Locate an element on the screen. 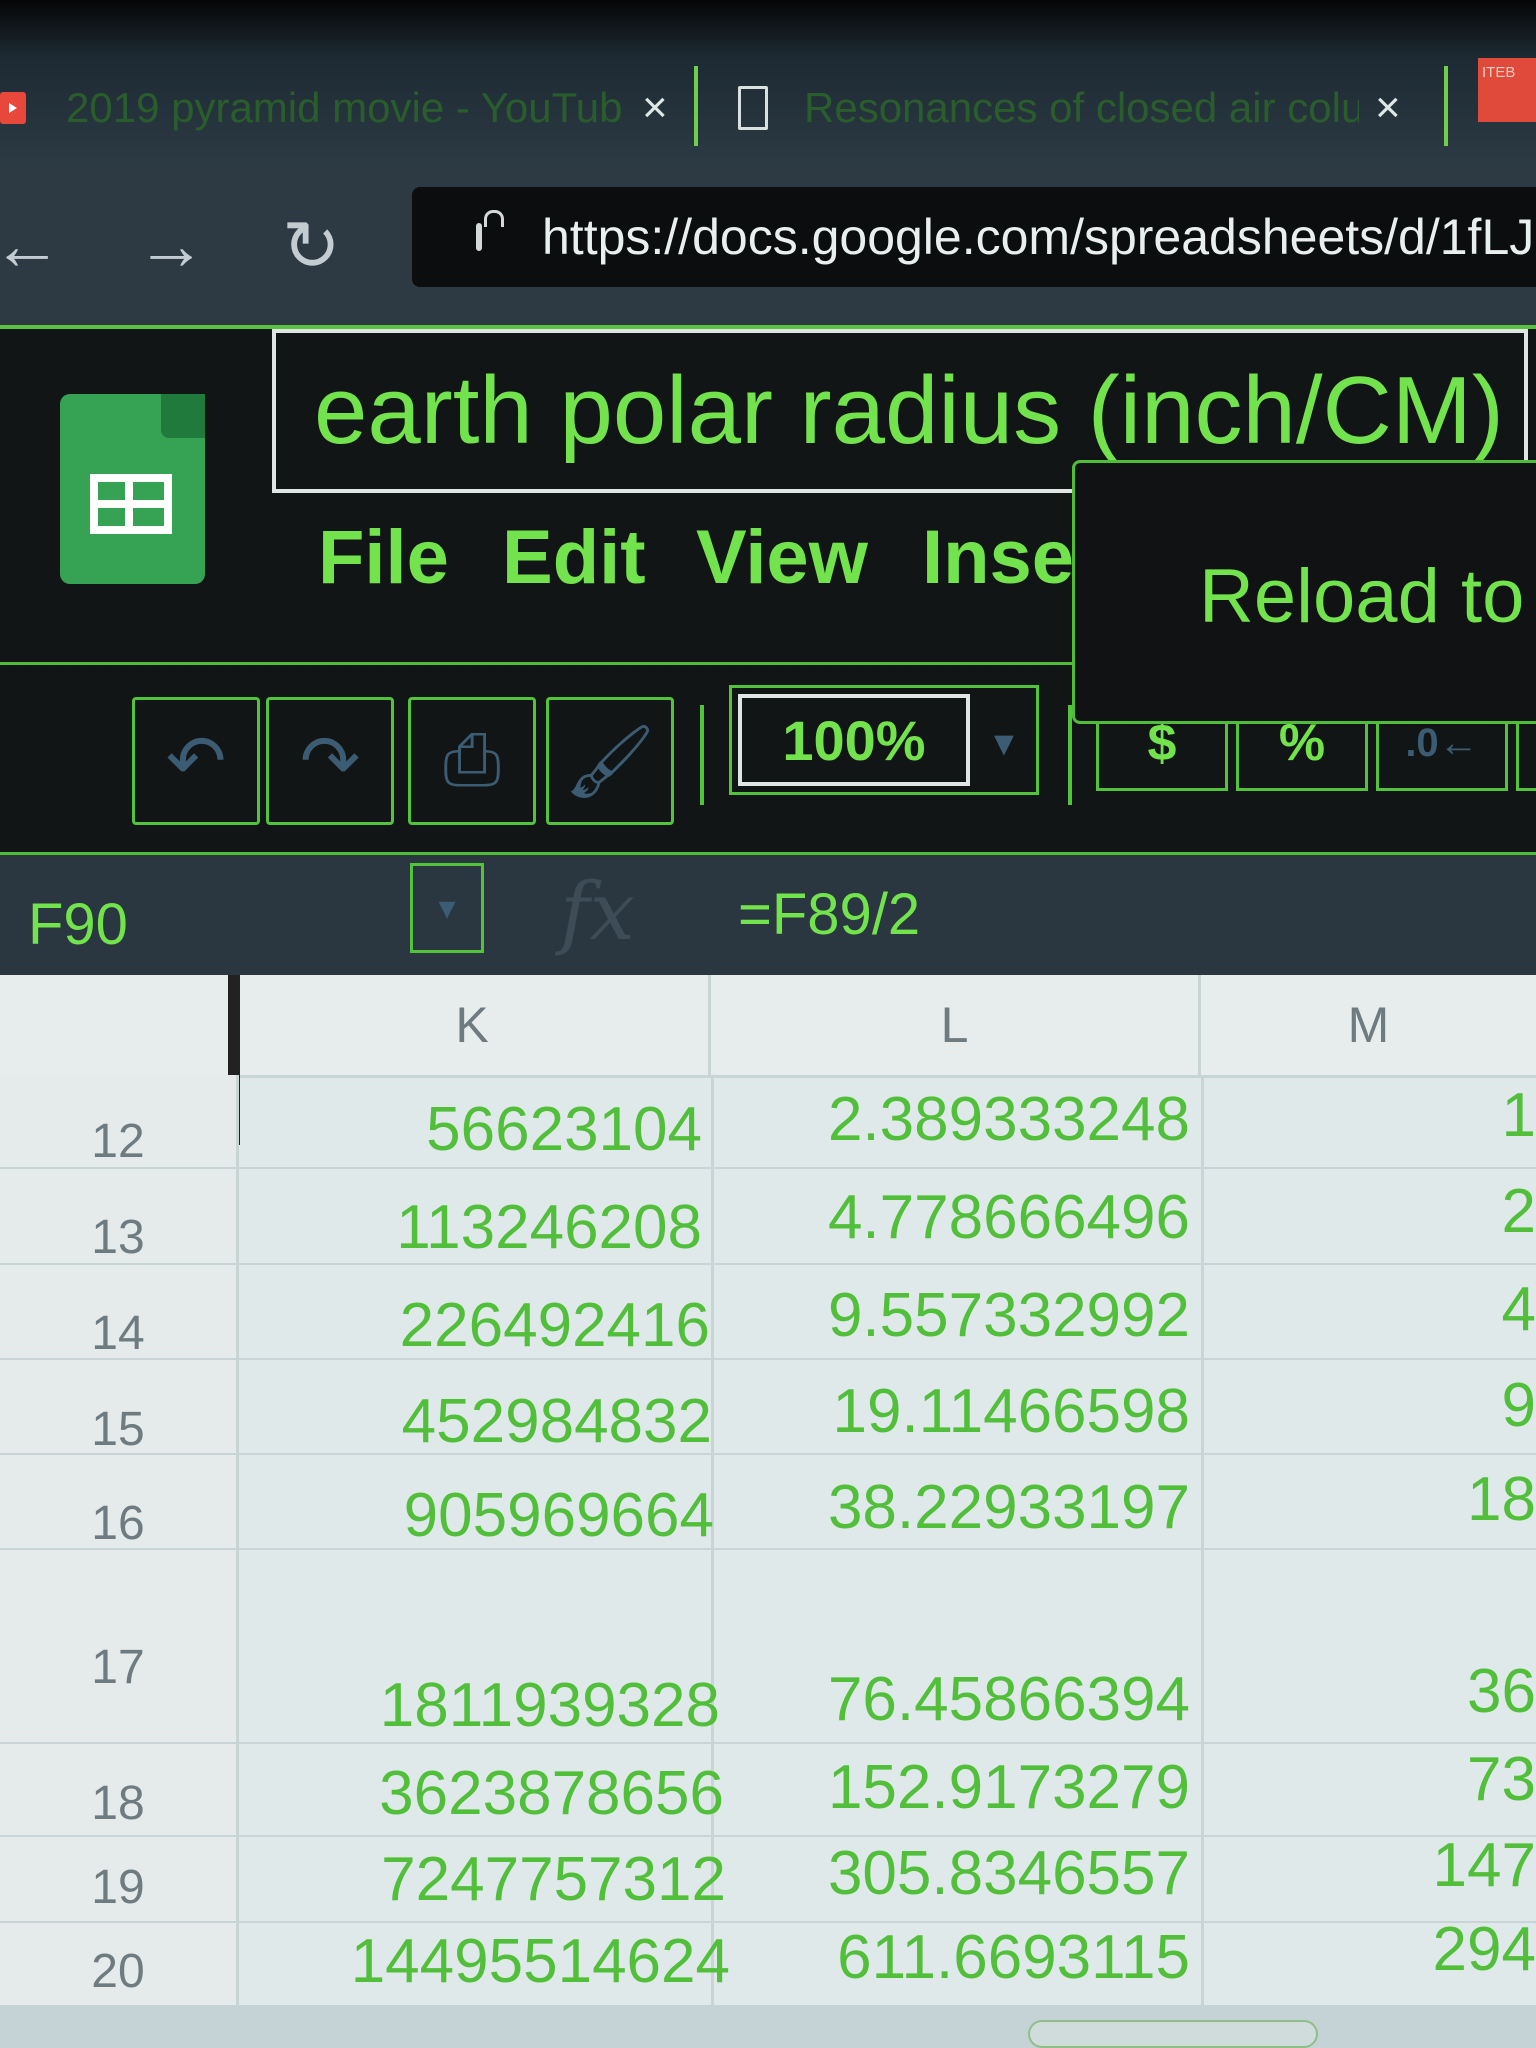 This screenshot has height=2048, width=1536. cell-m15: 9 is located at coordinates (1418, 1405).